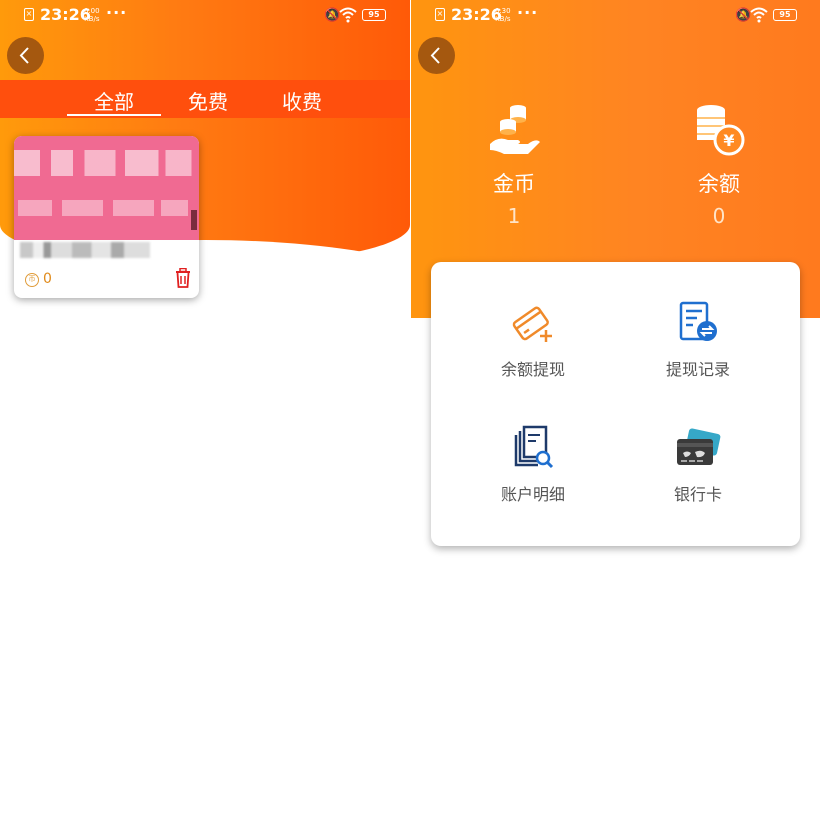 This screenshot has width=820, height=830. What do you see at coordinates (32, 280) in the screenshot?
I see `coin-icon: 币` at bounding box center [32, 280].